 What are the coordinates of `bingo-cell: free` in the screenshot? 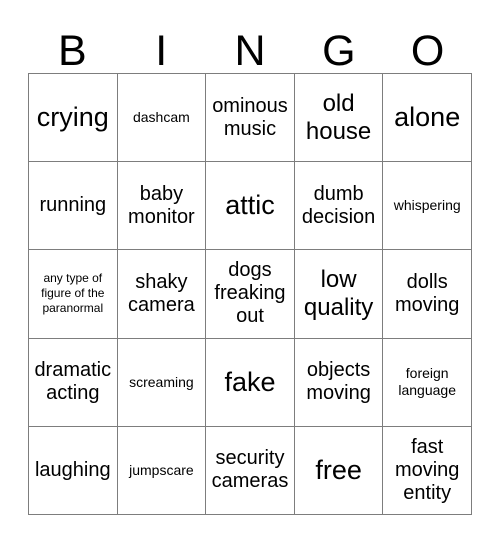 It's located at (339, 470).